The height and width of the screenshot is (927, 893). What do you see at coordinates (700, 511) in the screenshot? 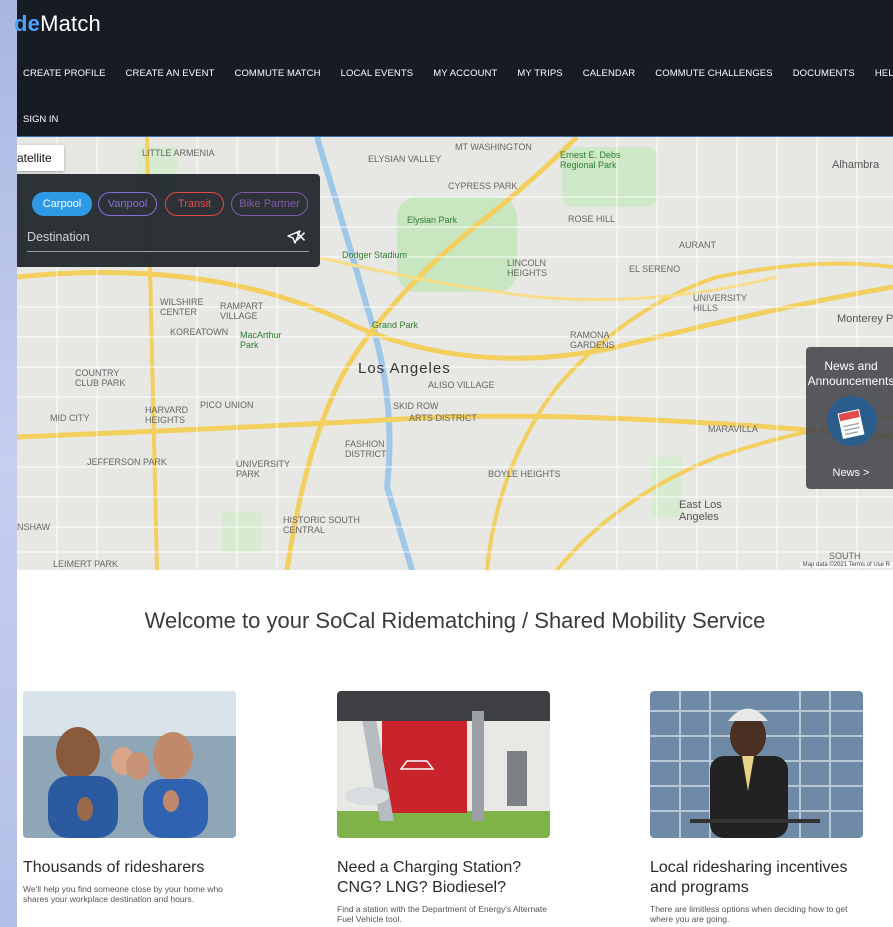
I see `map-label-east-la: East Los Angeles` at bounding box center [700, 511].